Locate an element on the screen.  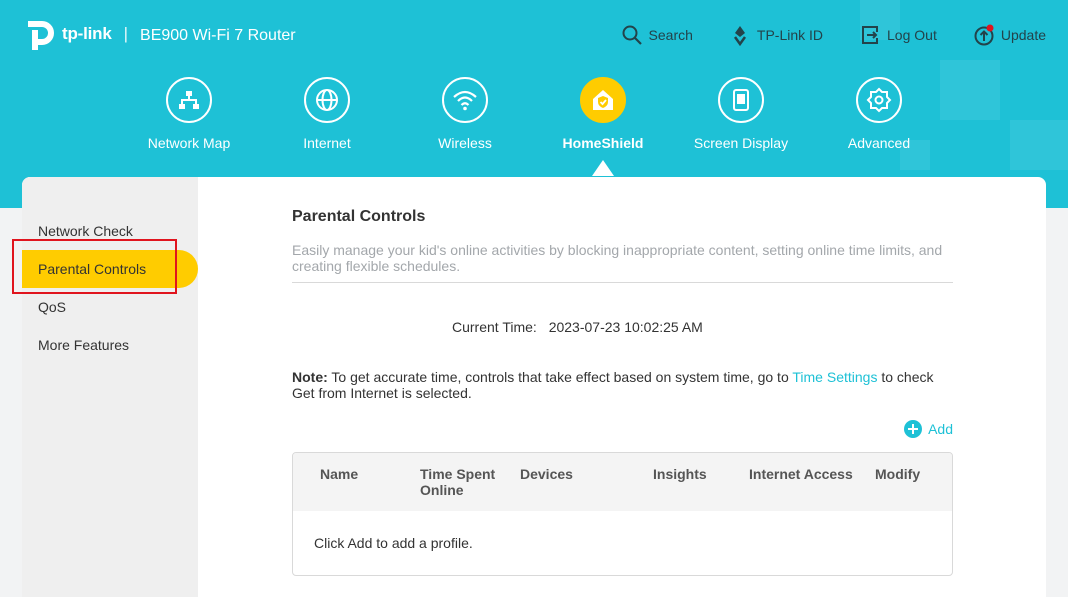
brand: tp-link | BE900 Wi-Fi 7 Router is located at coordinates (159, 34).